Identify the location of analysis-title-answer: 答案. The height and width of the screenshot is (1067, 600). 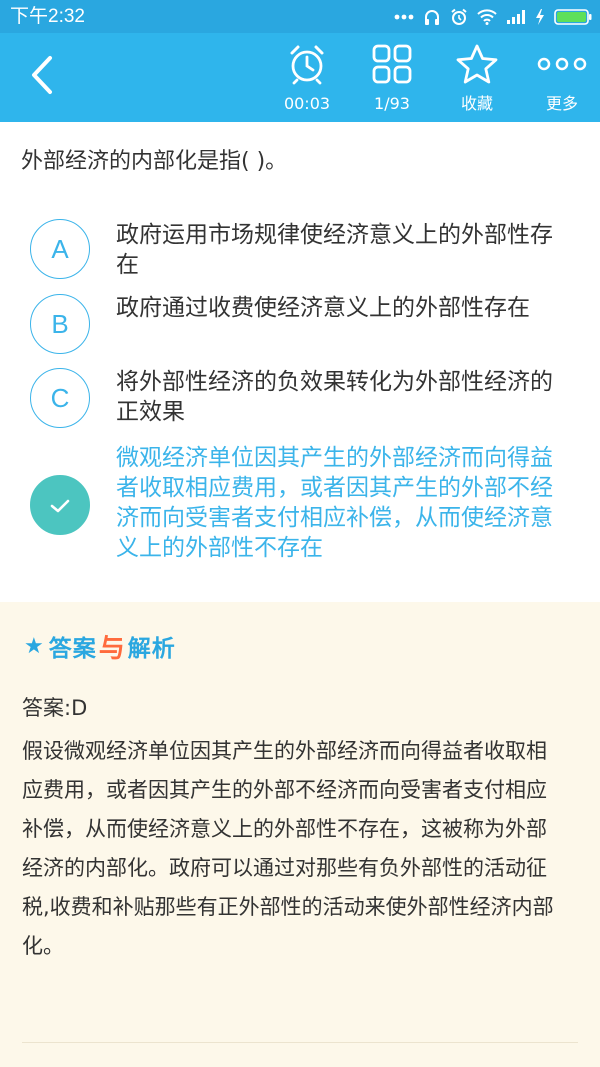
(72, 649).